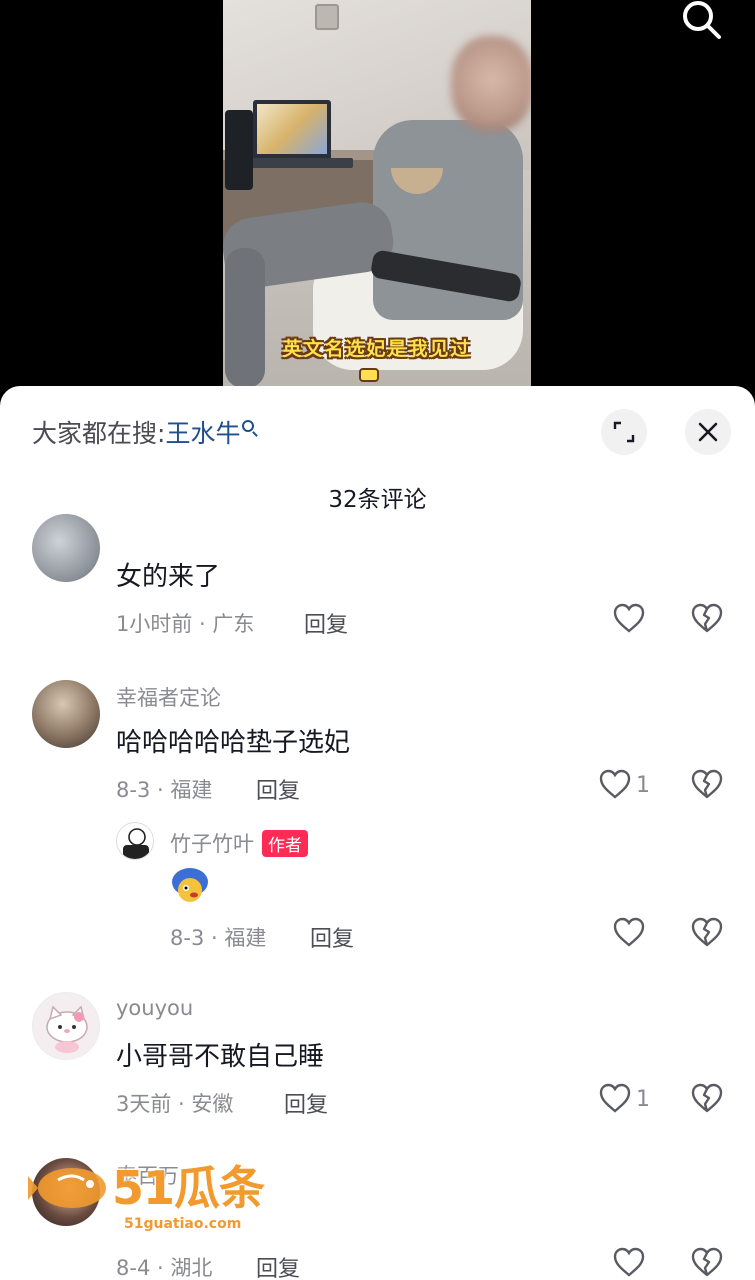 This screenshot has height=1280, width=755. I want to click on emoji-sticker, so click(190, 886).